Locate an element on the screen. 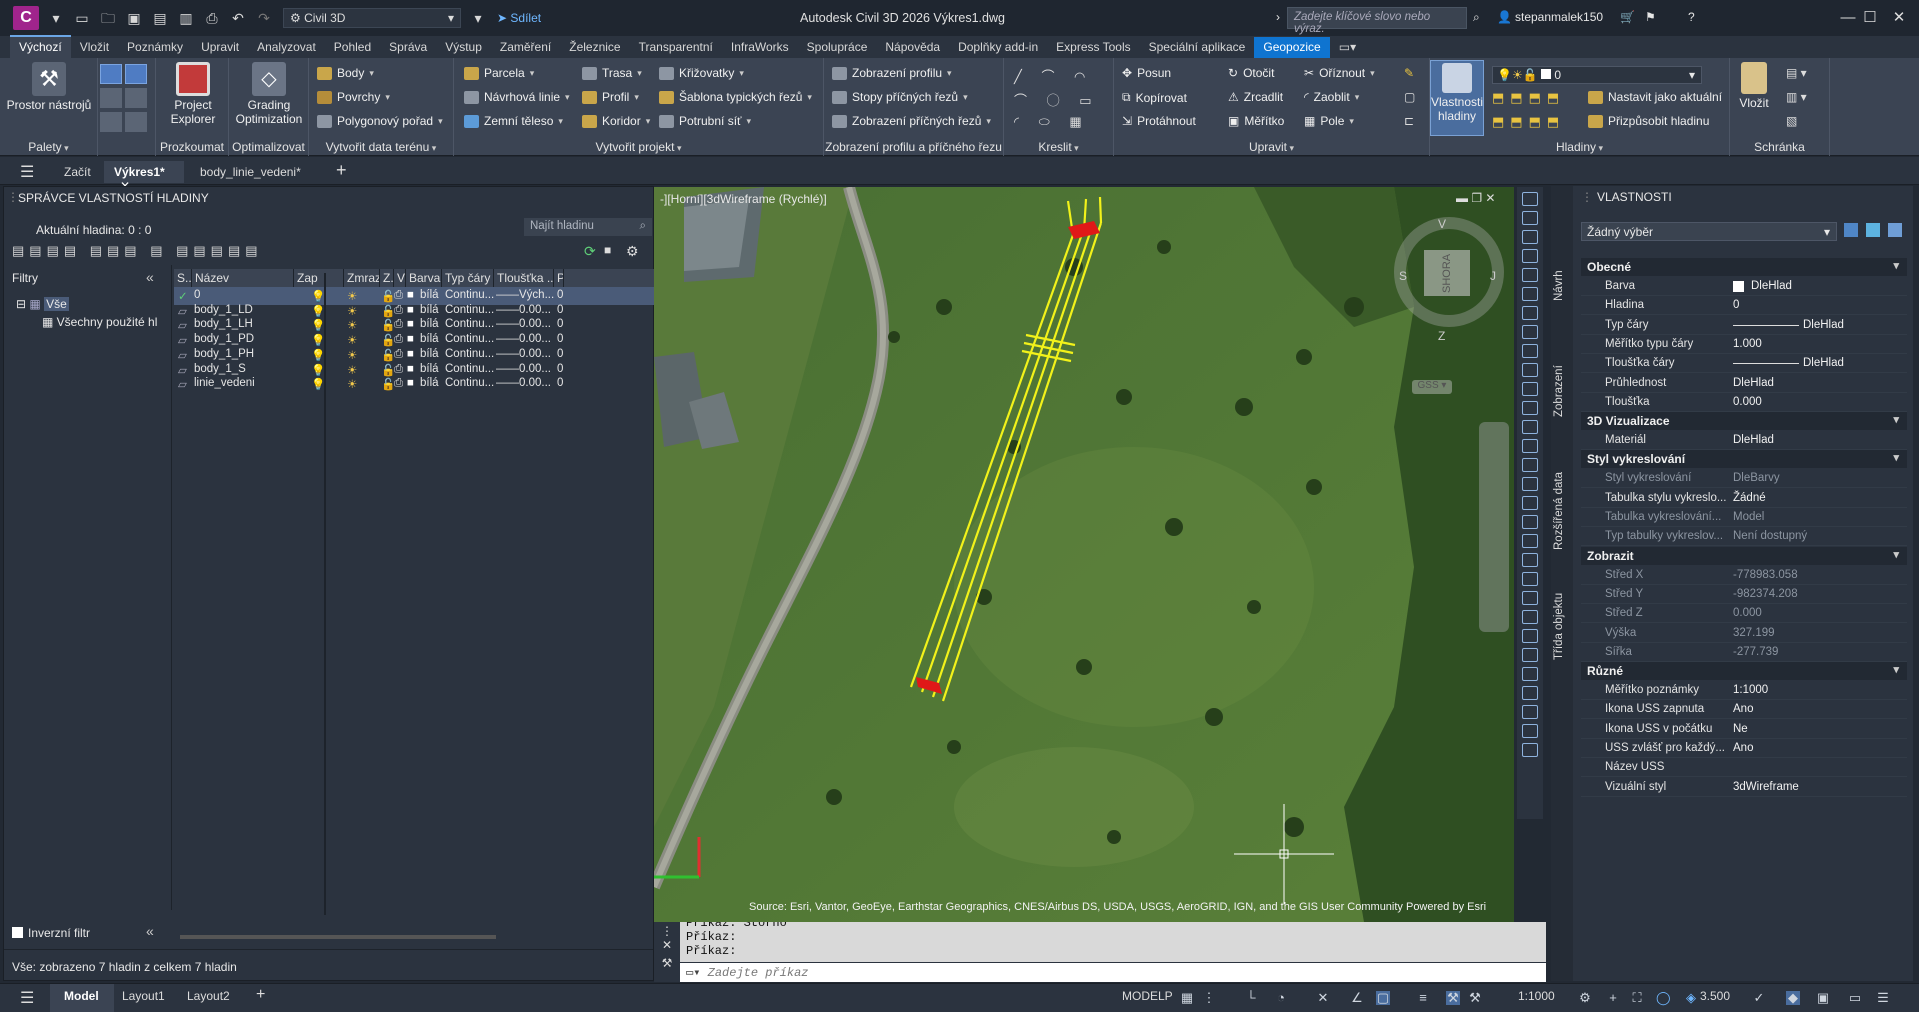 The height and width of the screenshot is (1012, 1919). hamburger-icon: ☰ is located at coordinates (27, 172).